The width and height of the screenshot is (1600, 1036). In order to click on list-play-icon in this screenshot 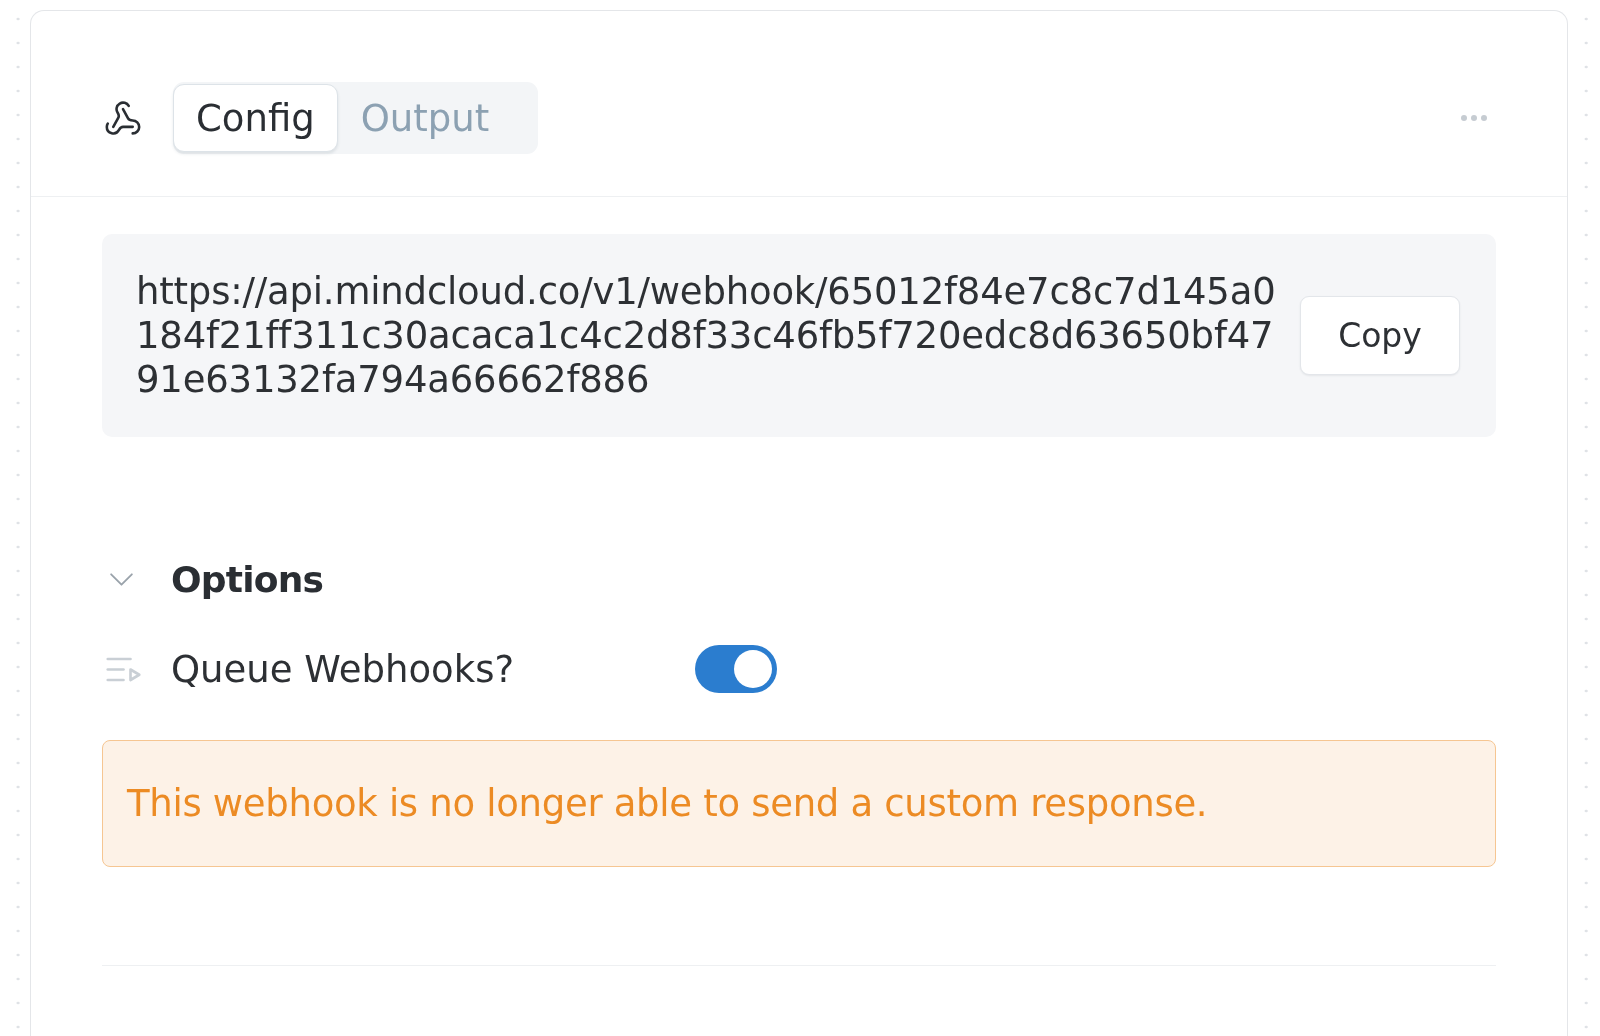, I will do `click(123, 669)`.